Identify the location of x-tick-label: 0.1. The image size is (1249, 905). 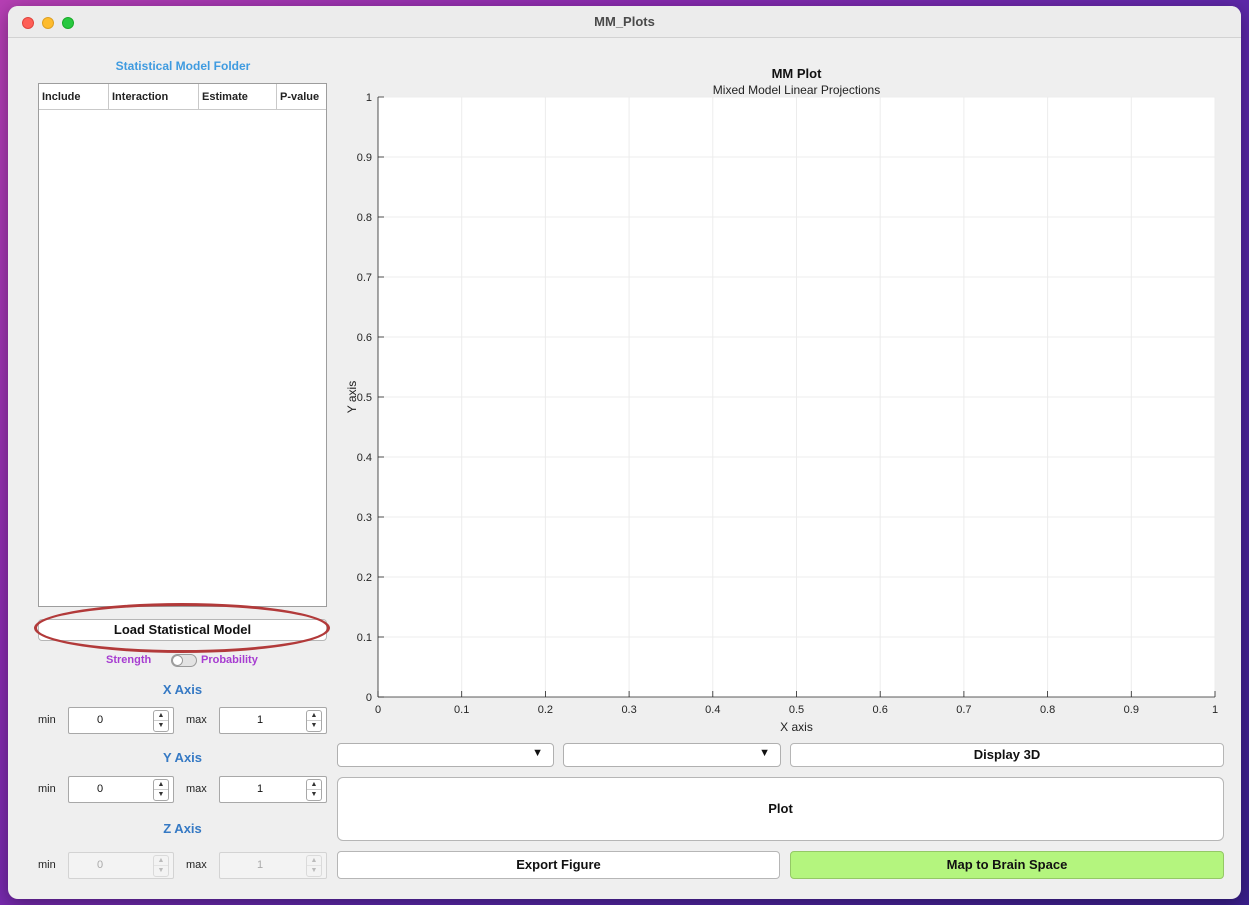
(461, 710).